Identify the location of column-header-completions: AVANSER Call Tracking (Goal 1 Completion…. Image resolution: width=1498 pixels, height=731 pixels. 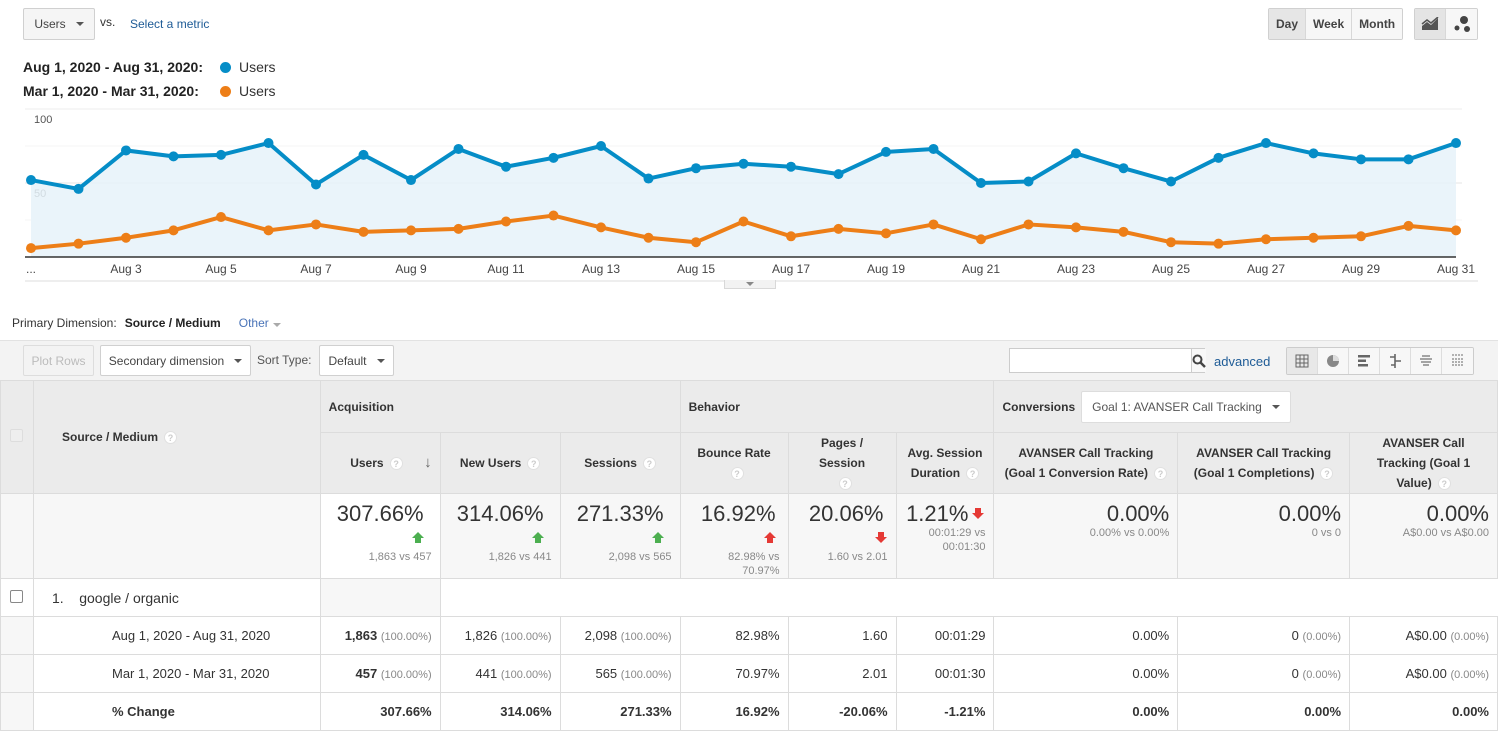
(1264, 463).